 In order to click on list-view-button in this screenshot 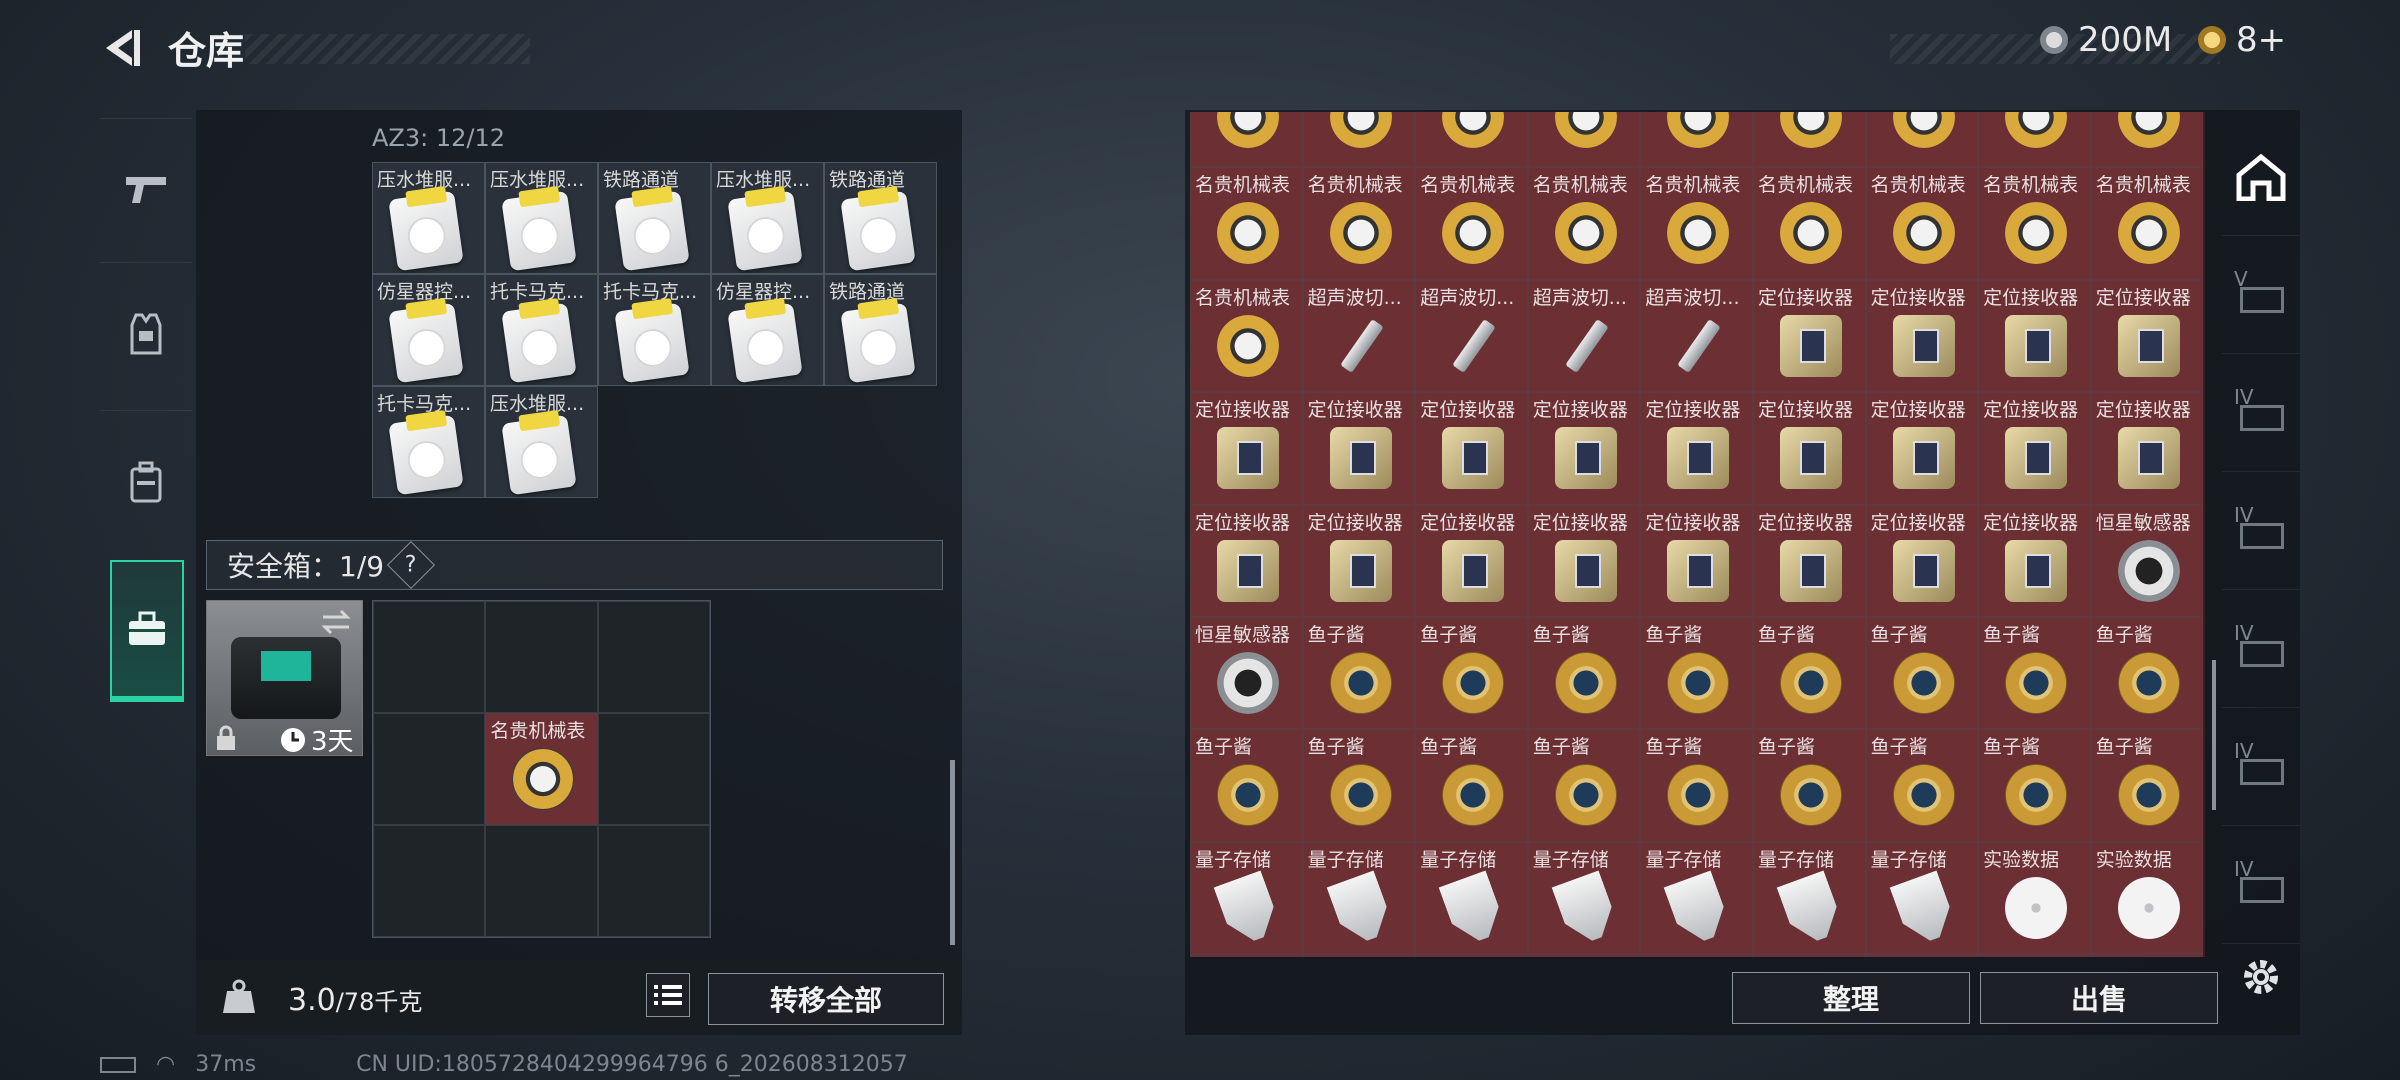, I will do `click(668, 995)`.